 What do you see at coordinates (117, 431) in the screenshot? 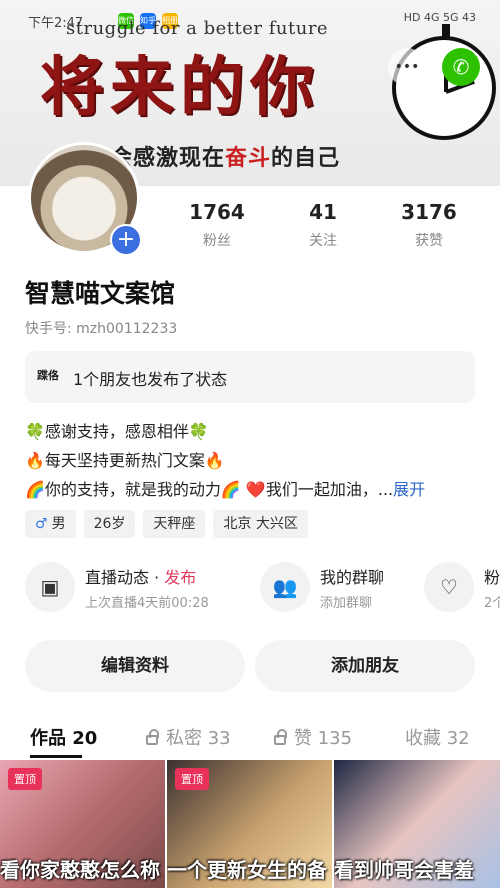
I see `bio-line-1: 🍀感谢支持，感恩相伴🍀` at bounding box center [117, 431].